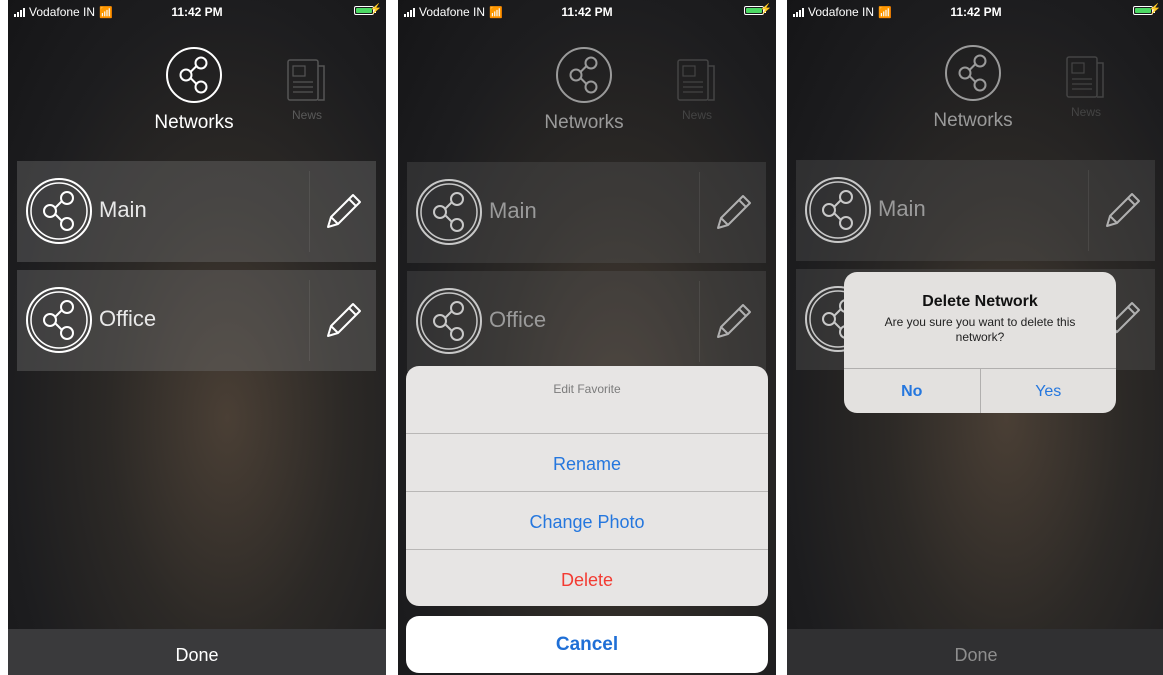 This screenshot has width=1163, height=675. Describe the element at coordinates (980, 301) in the screenshot. I see `alert-title: Delete Network` at that location.